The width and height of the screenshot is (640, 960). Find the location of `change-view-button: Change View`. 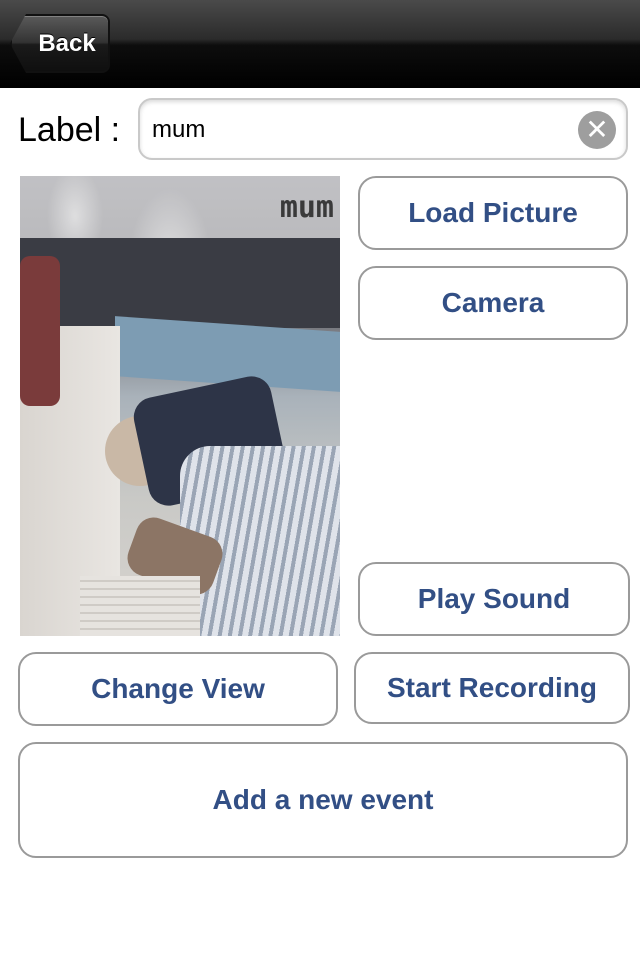

change-view-button: Change View is located at coordinates (178, 689).